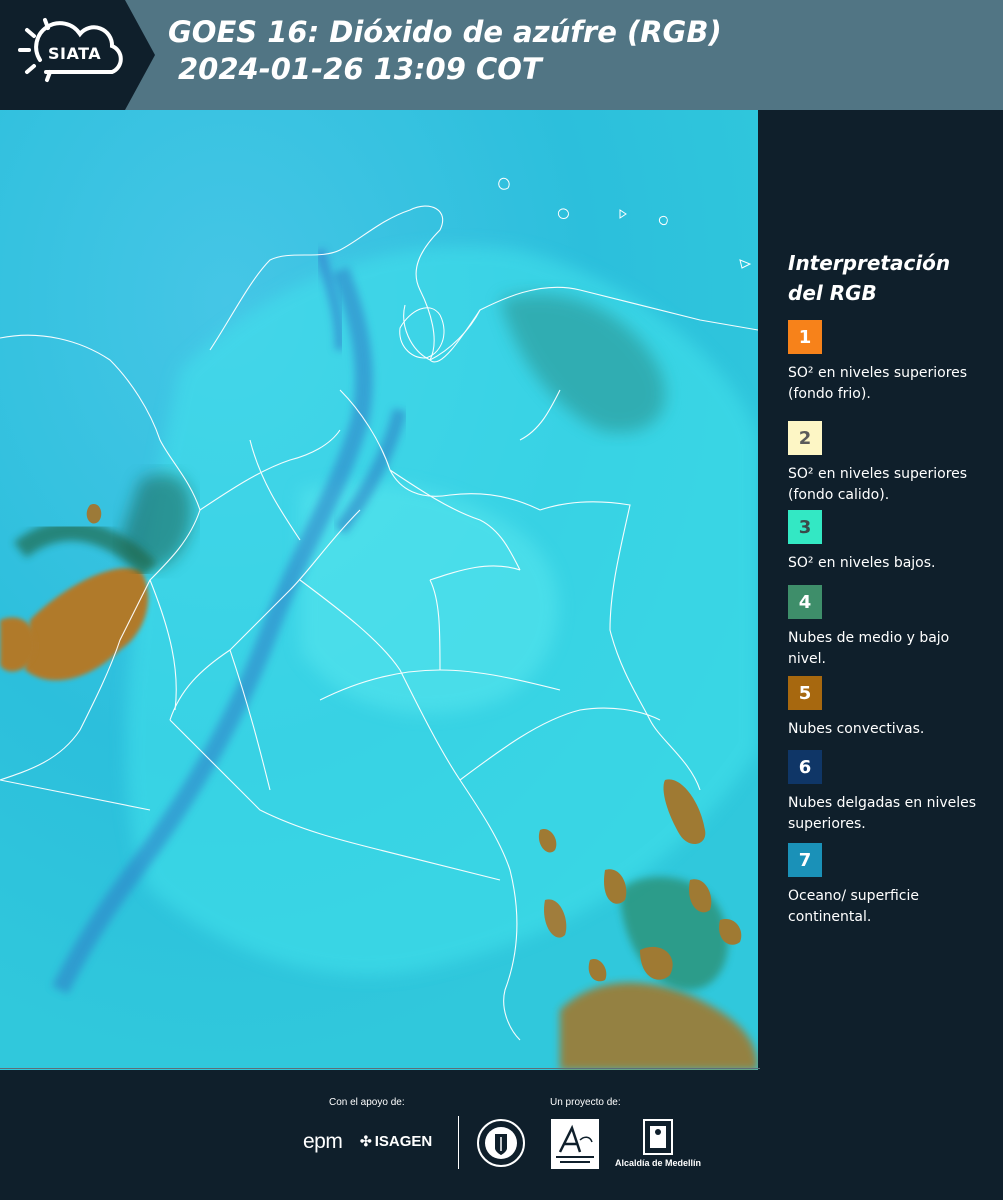  What do you see at coordinates (403, 1141) in the screenshot?
I see `isagen-label: ISAGEN` at bounding box center [403, 1141].